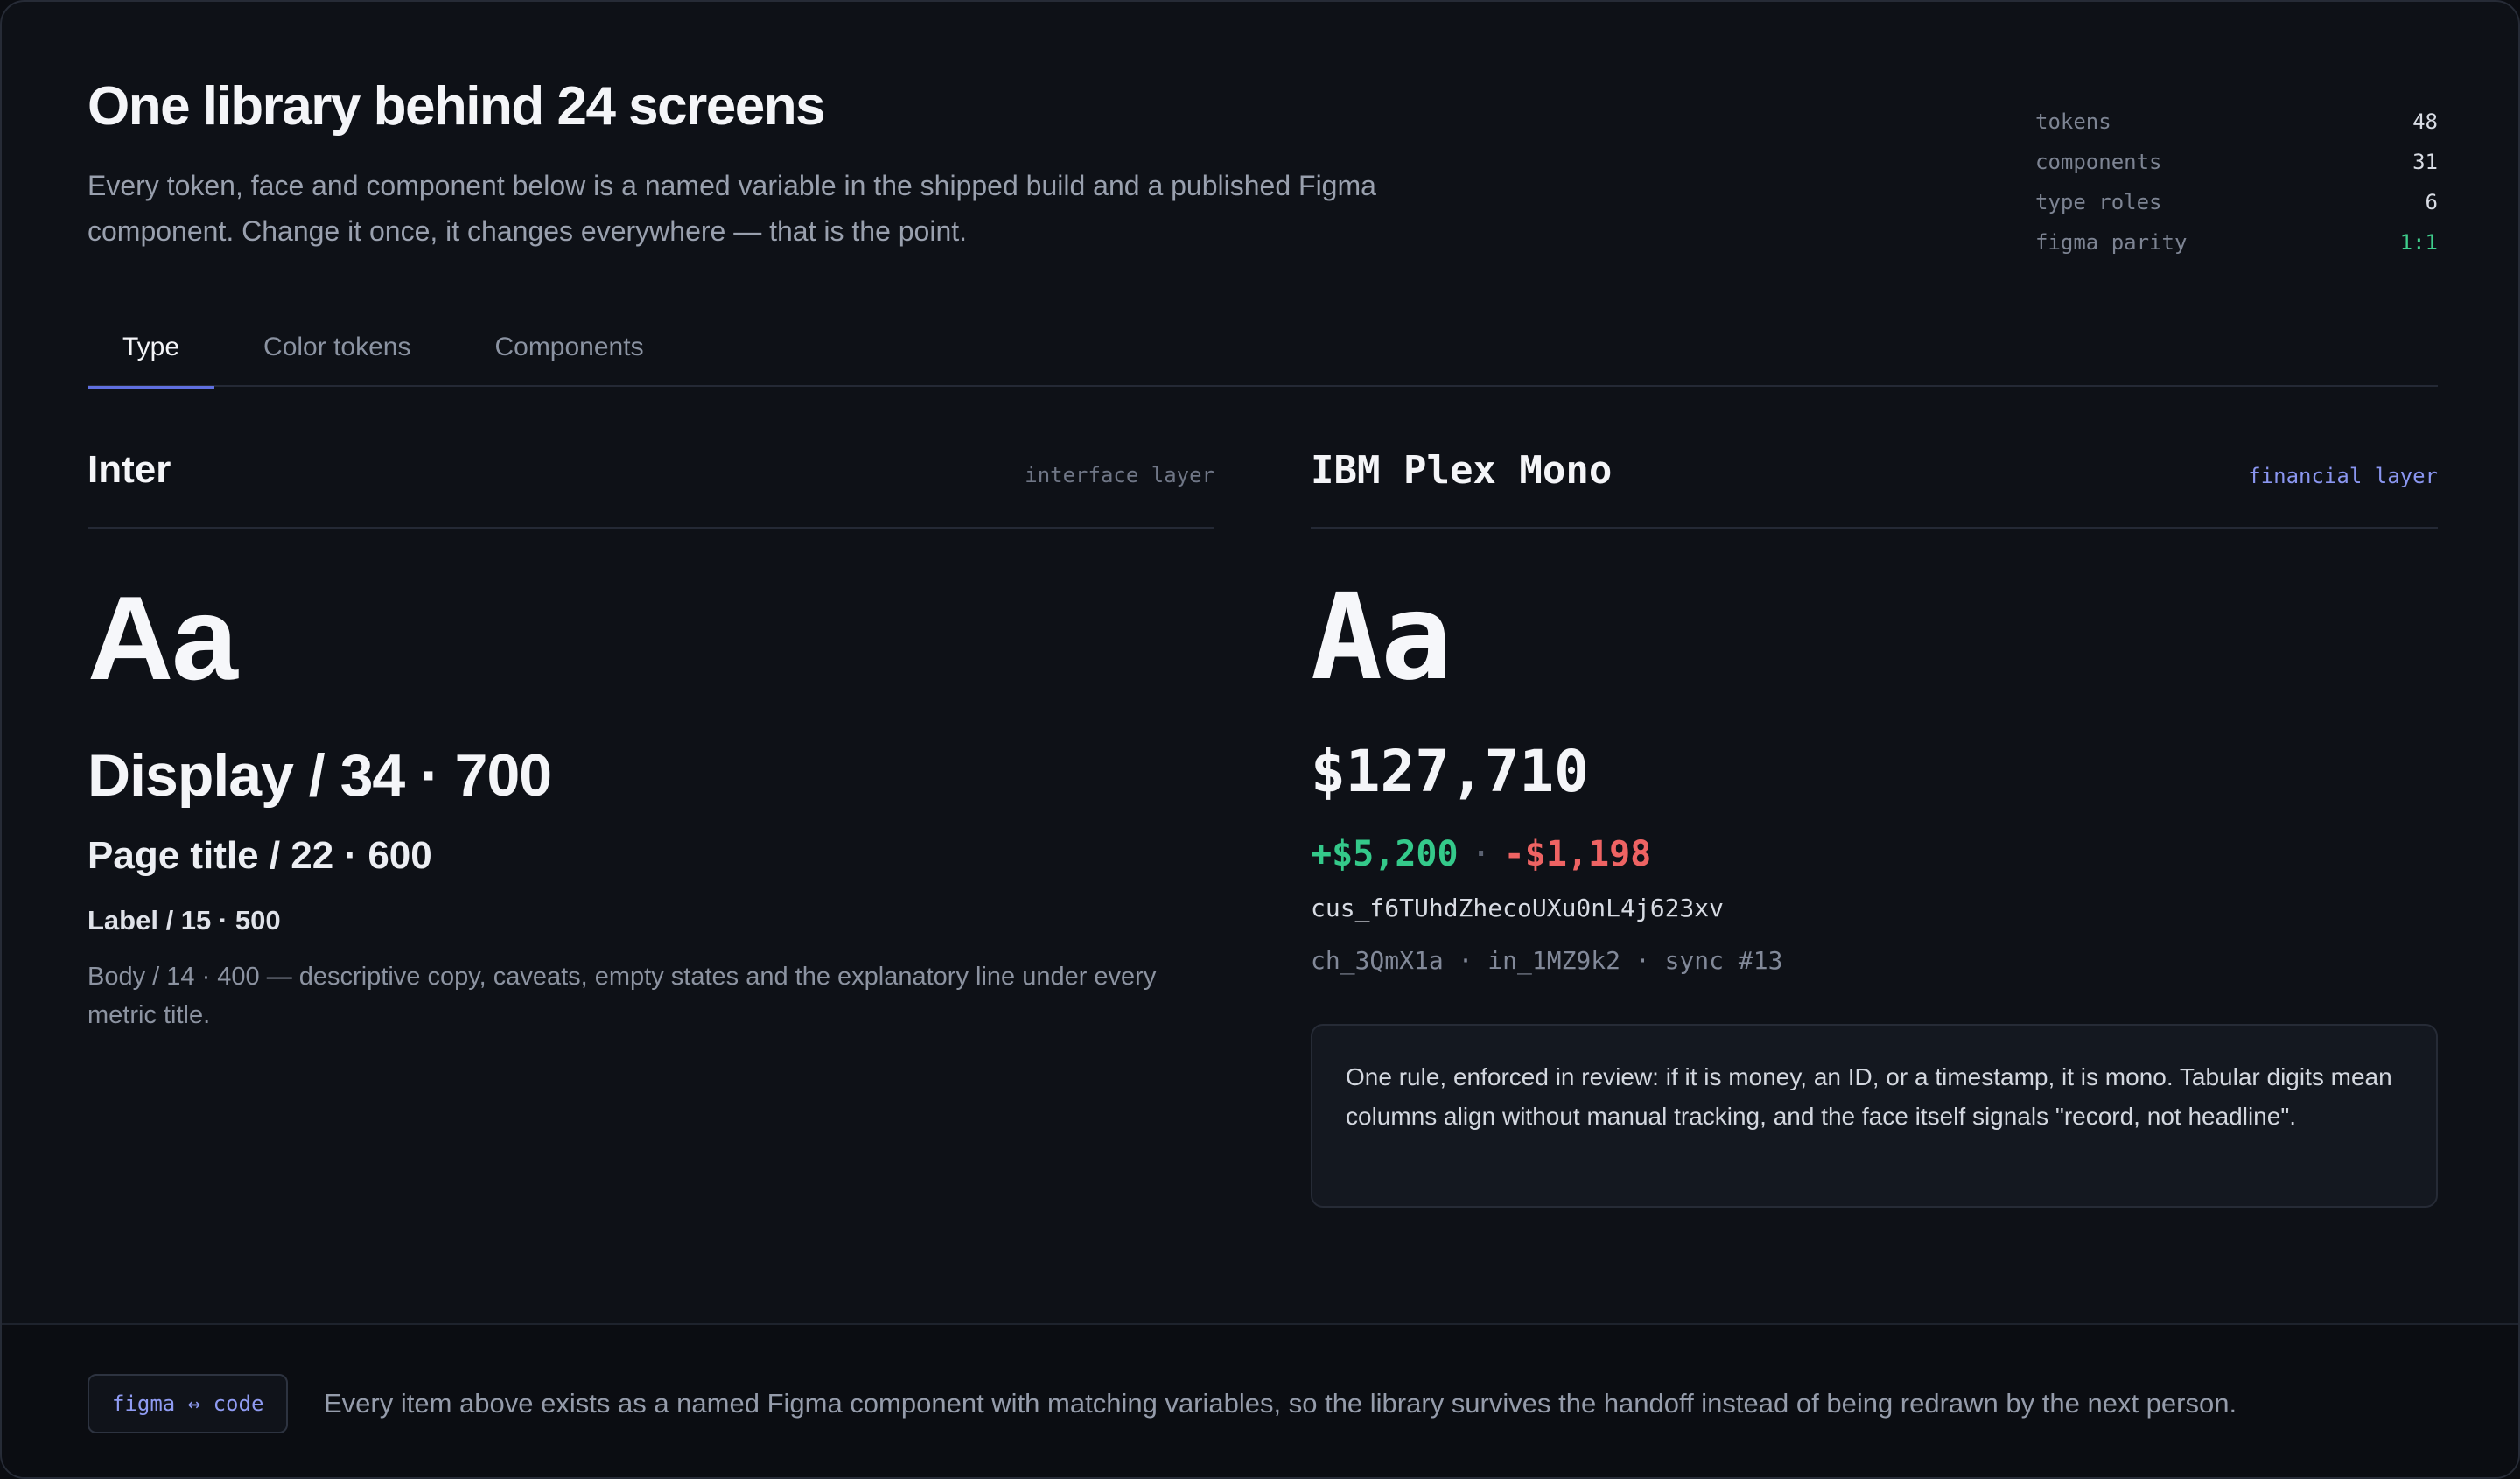  What do you see at coordinates (1547, 961) in the screenshot?
I see `reference-ids-sample: ch_3QmX1a · in_1MZ9k2 · sync #13` at bounding box center [1547, 961].